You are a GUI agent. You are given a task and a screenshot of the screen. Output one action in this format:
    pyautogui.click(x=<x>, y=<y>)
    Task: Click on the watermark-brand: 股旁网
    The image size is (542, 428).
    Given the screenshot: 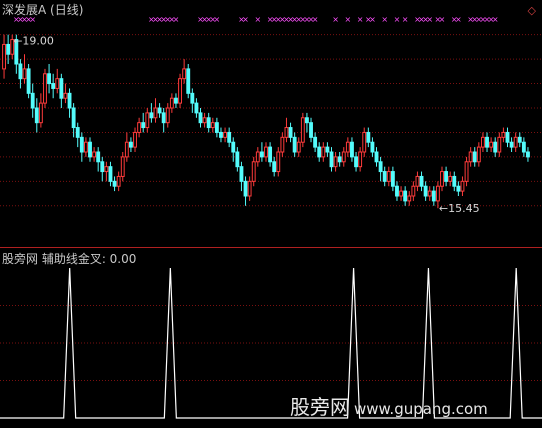 What is the action you would take?
    pyautogui.click(x=320, y=407)
    